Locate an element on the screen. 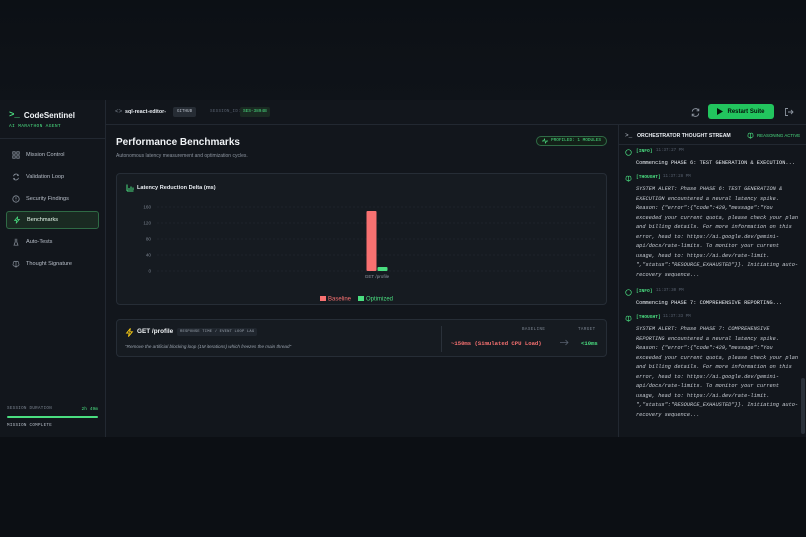 The height and width of the screenshot is (537, 806). play-icon is located at coordinates (720, 111).